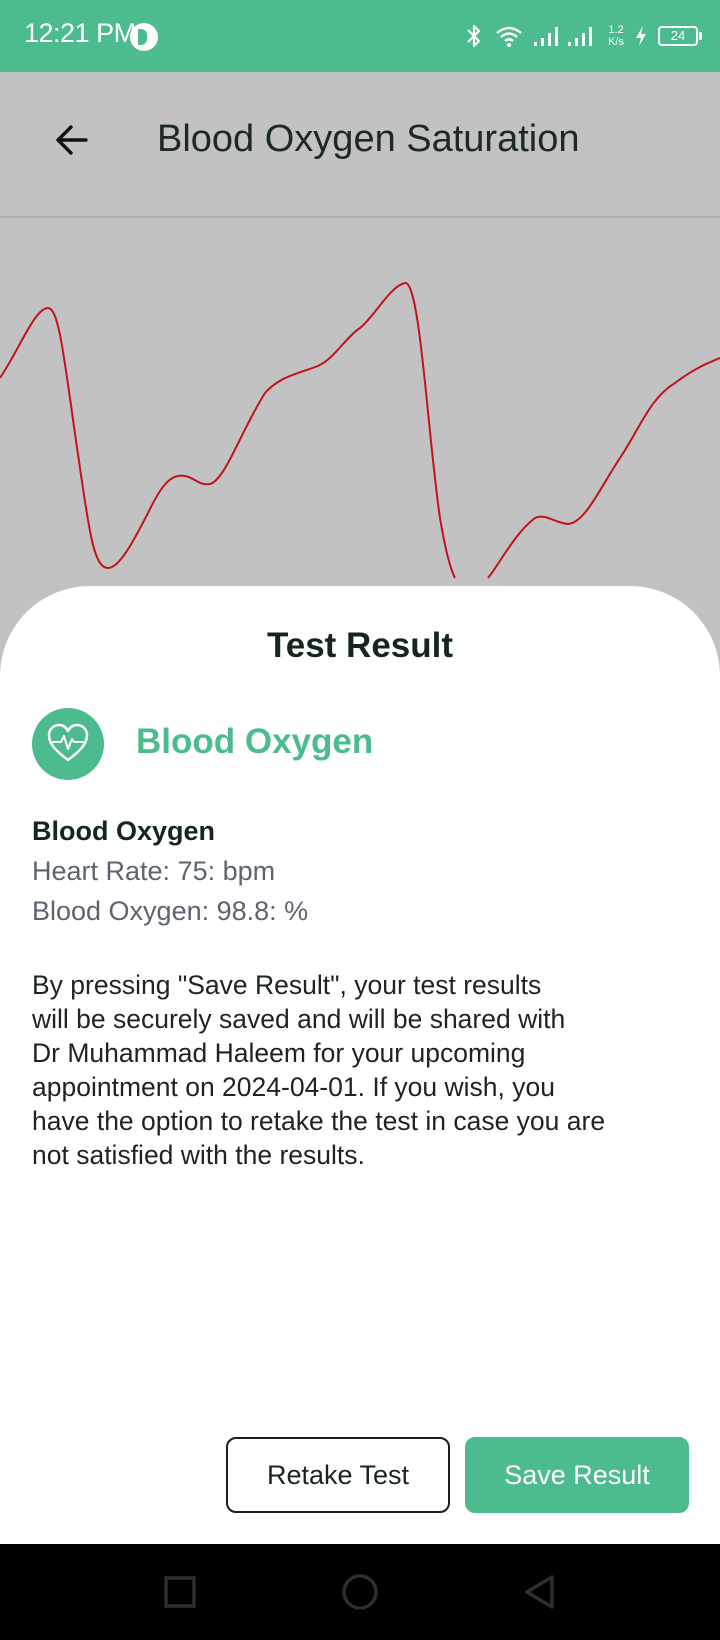 The image size is (720, 1640). I want to click on system-nav-bar, so click(360, 1592).